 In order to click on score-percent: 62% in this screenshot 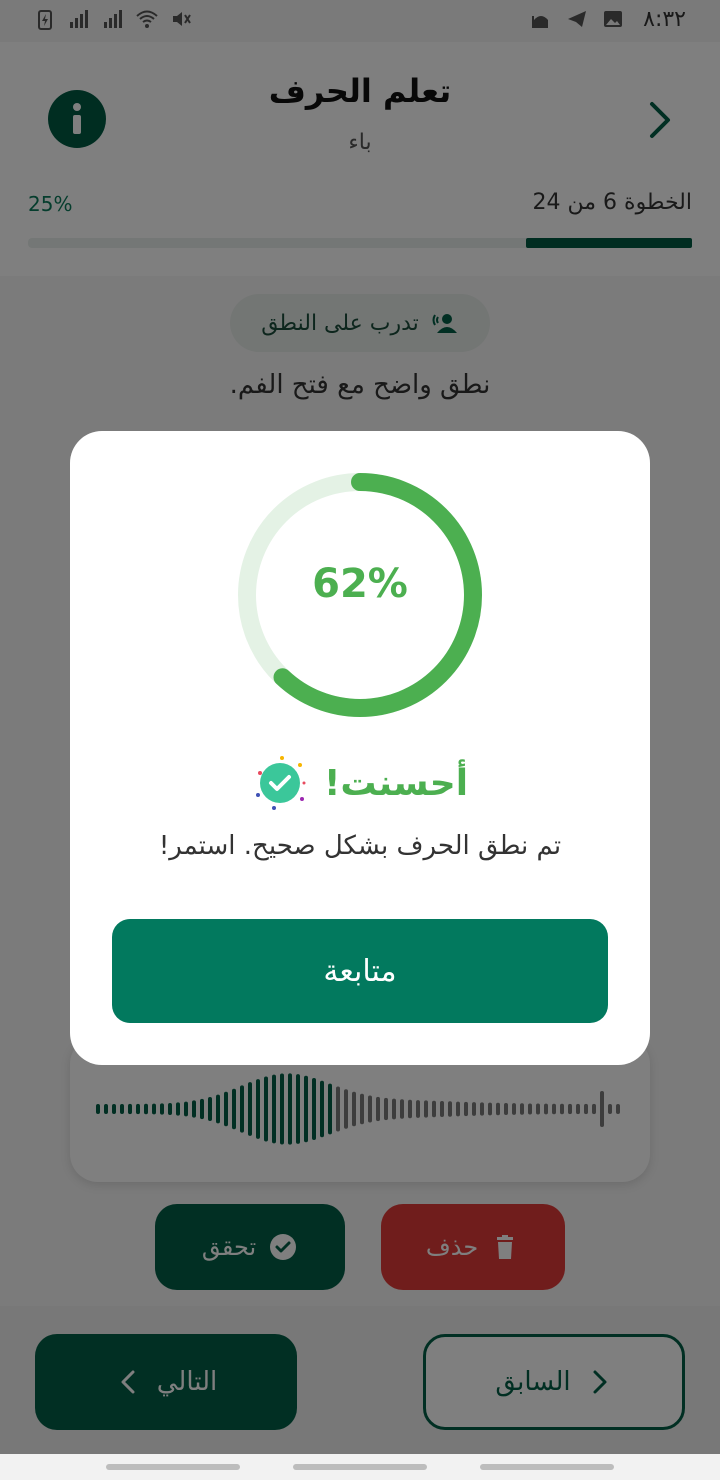, I will do `click(360, 584)`.